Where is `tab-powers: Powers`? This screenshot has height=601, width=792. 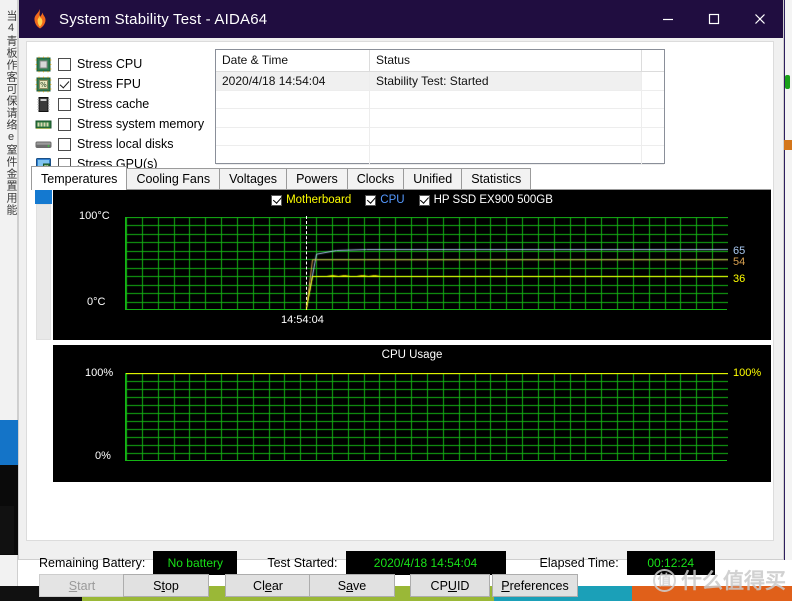
tab-powers: Powers is located at coordinates (317, 178).